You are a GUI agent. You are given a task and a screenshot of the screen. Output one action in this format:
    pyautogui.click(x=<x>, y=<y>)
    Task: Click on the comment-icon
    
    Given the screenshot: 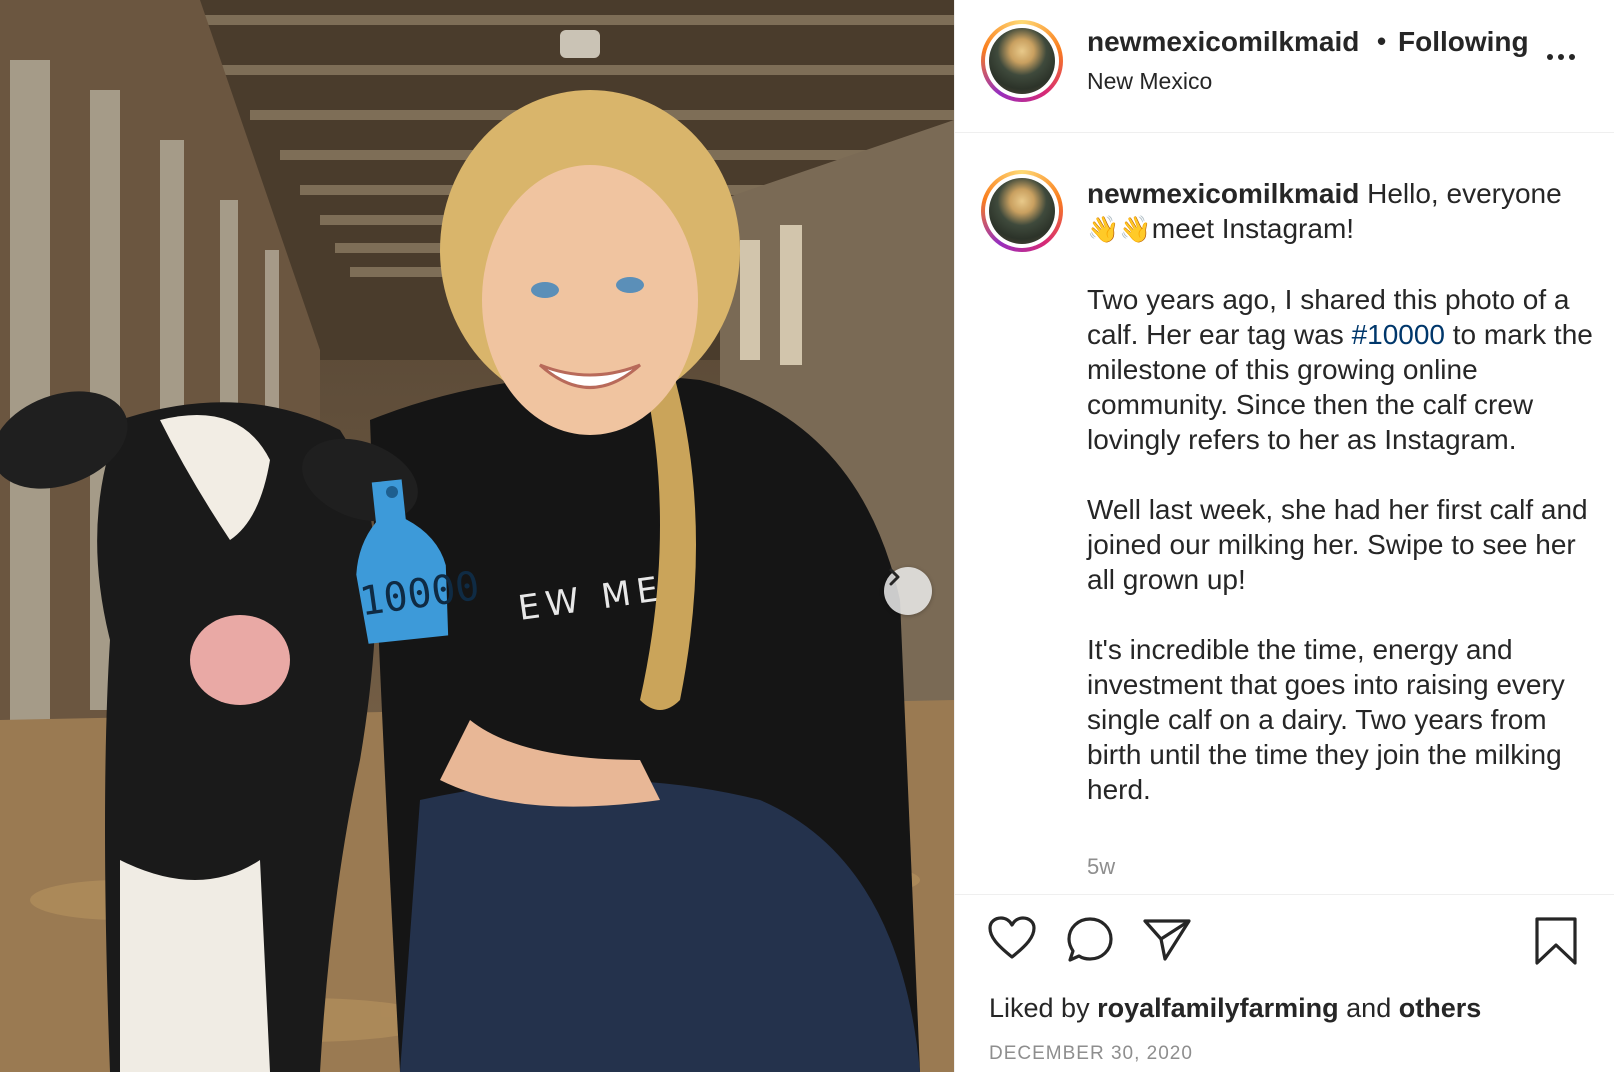 What is the action you would take?
    pyautogui.click(x=1090, y=940)
    